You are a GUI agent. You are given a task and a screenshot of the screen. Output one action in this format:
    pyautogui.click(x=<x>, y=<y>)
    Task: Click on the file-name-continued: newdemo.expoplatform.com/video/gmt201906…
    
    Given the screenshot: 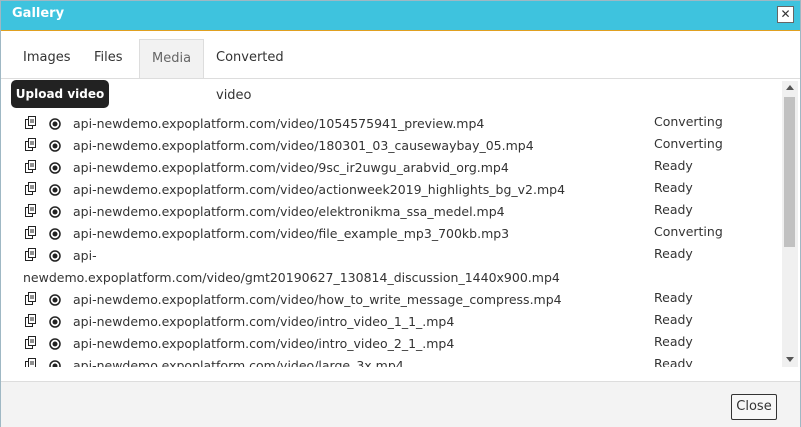 What is the action you would take?
    pyautogui.click(x=291, y=277)
    